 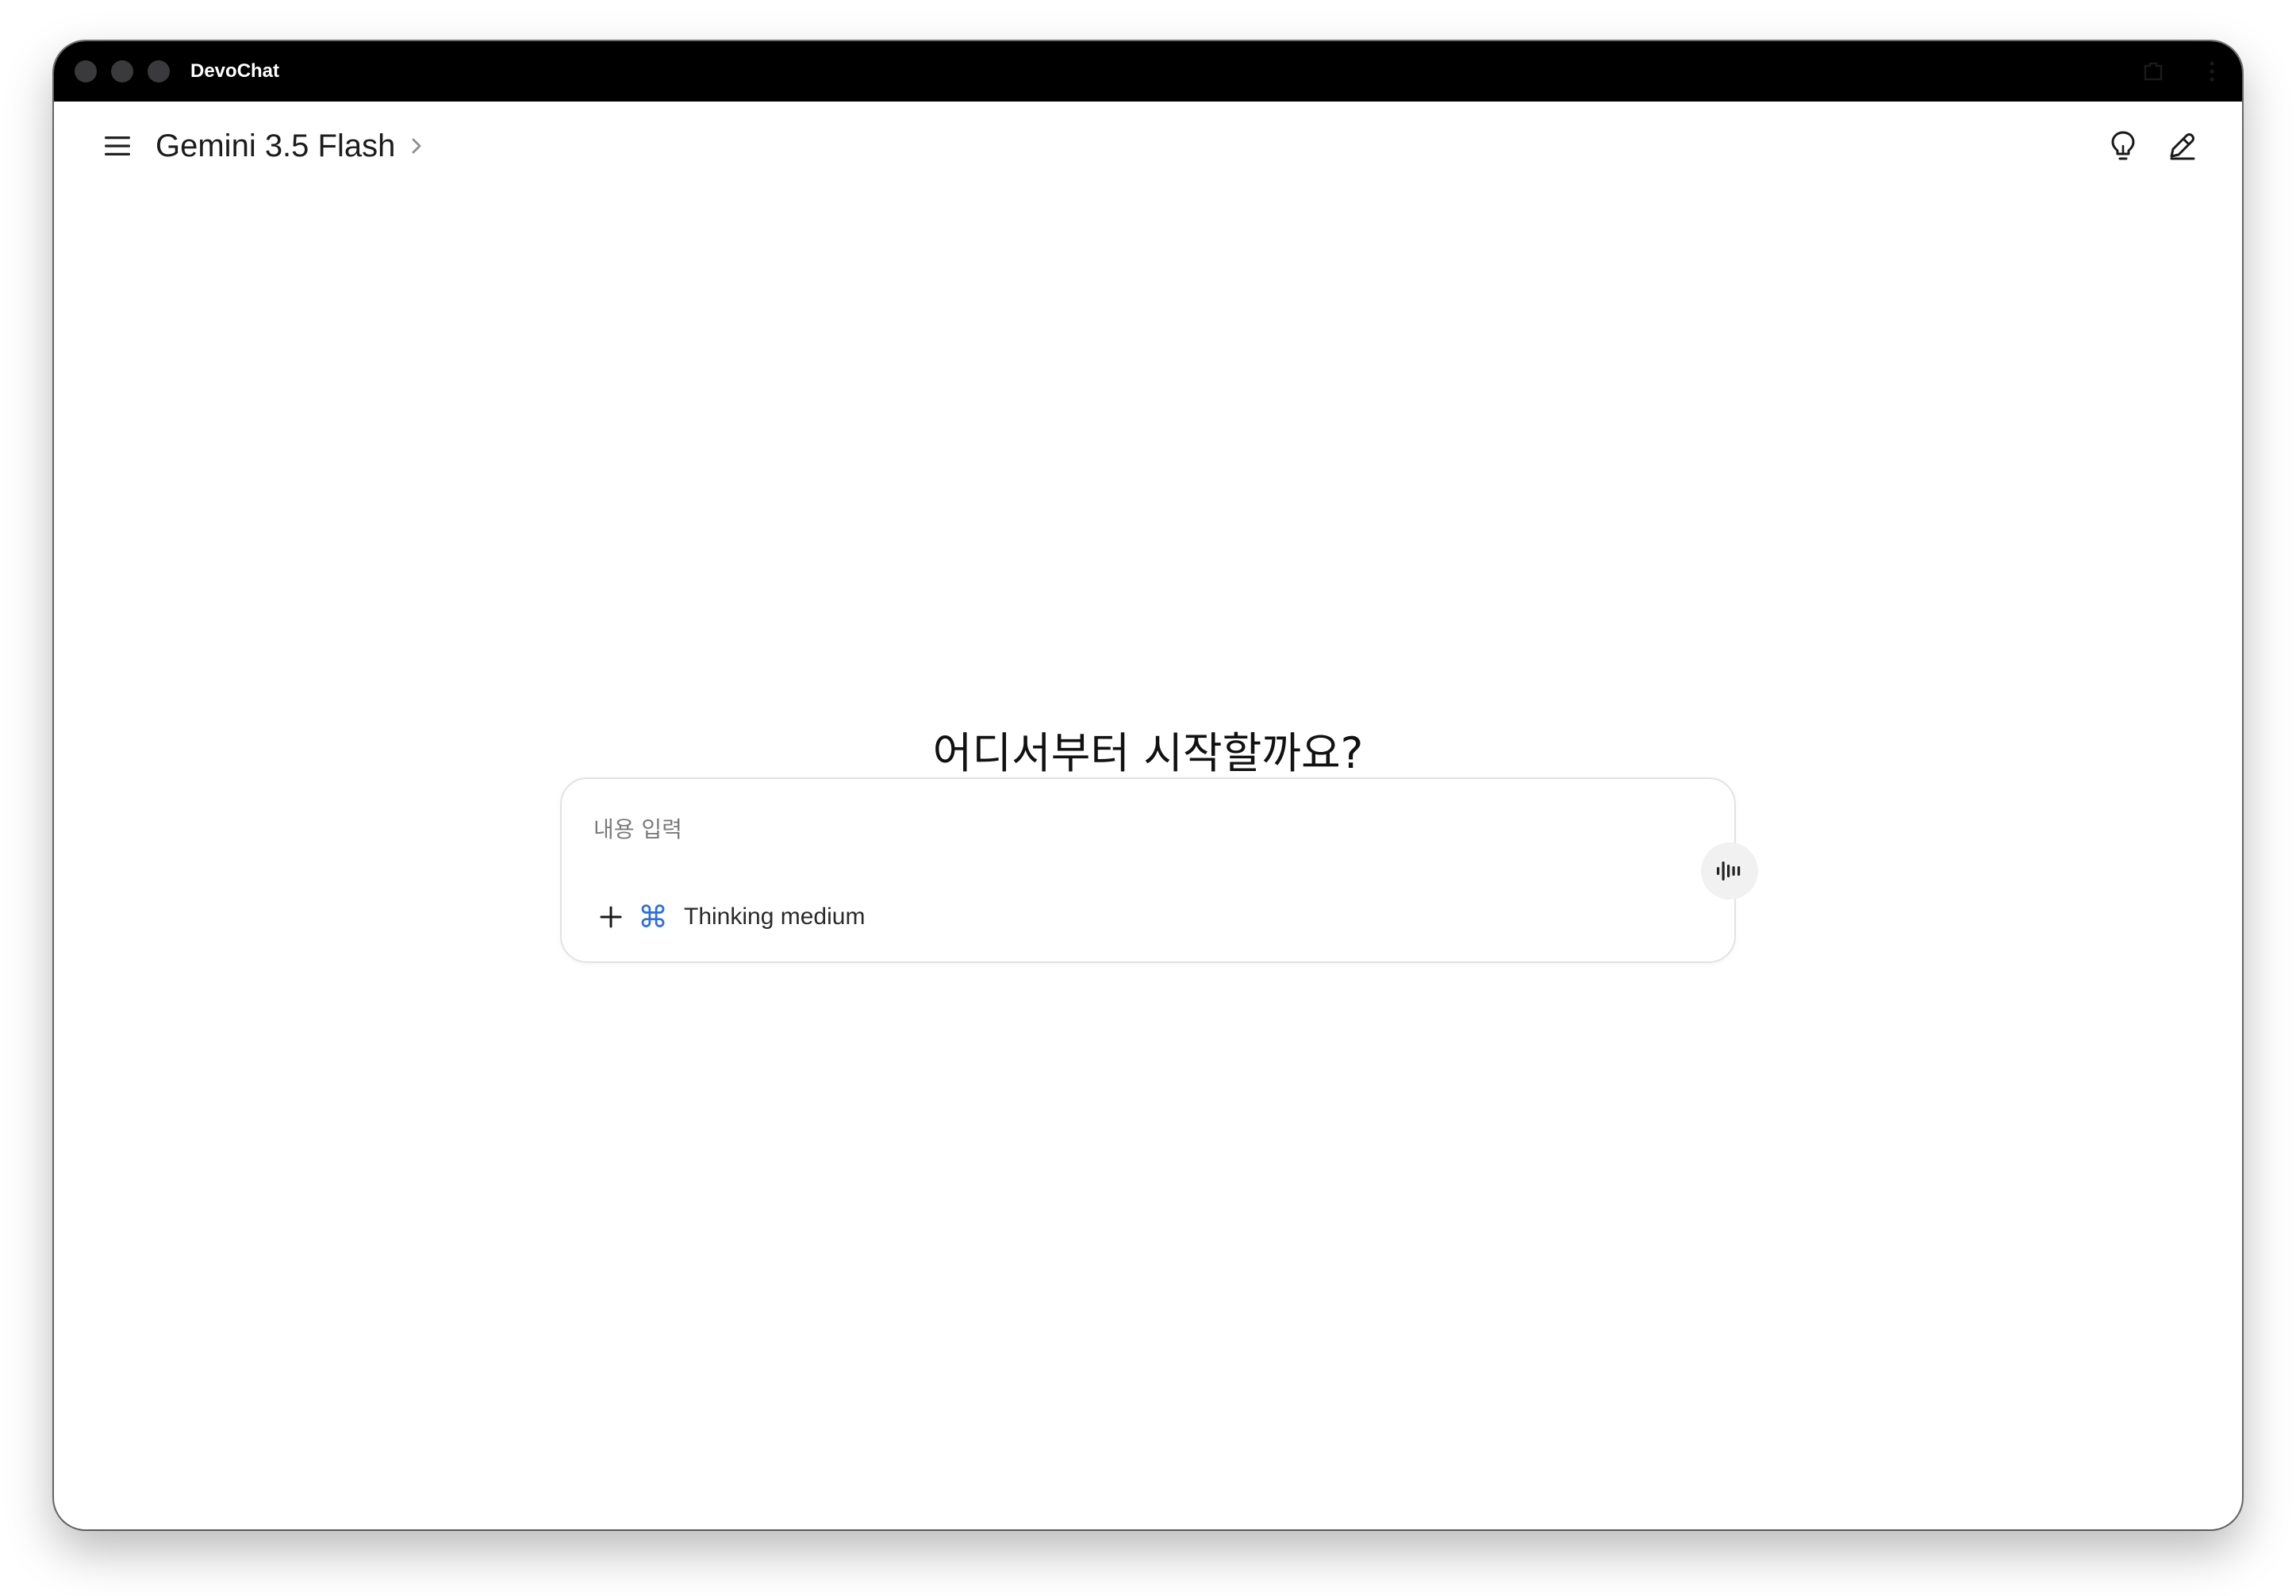 I want to click on thinking-mode-button: ⌘ Thinking medium, so click(x=751, y=917).